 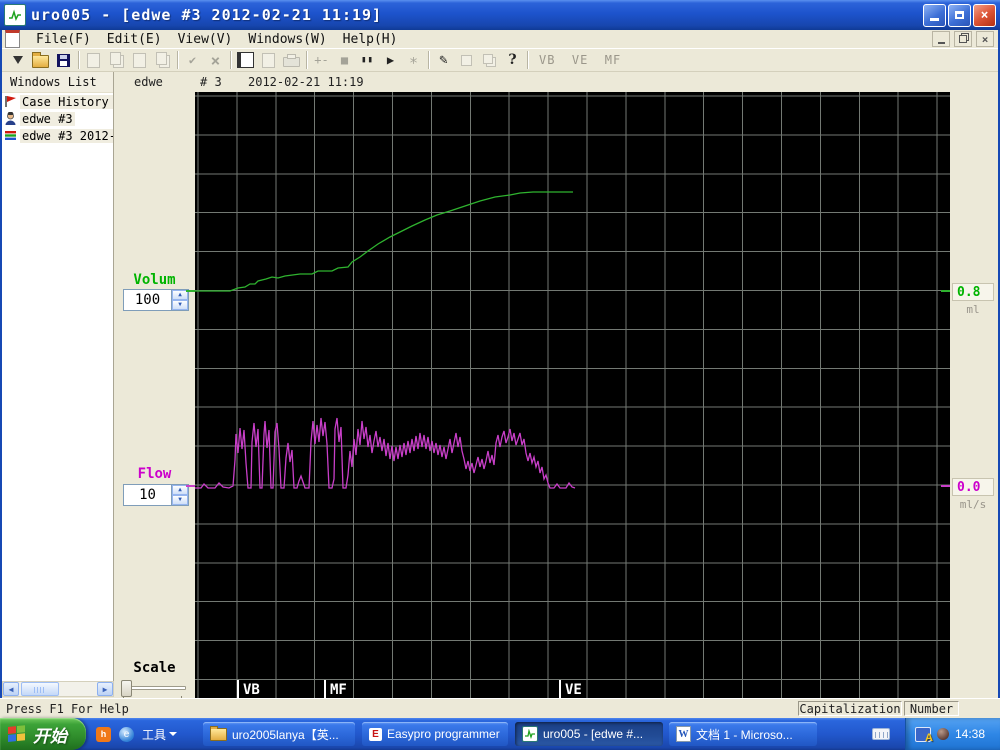 I want to click on tools-menu: 工具, so click(x=160, y=734).